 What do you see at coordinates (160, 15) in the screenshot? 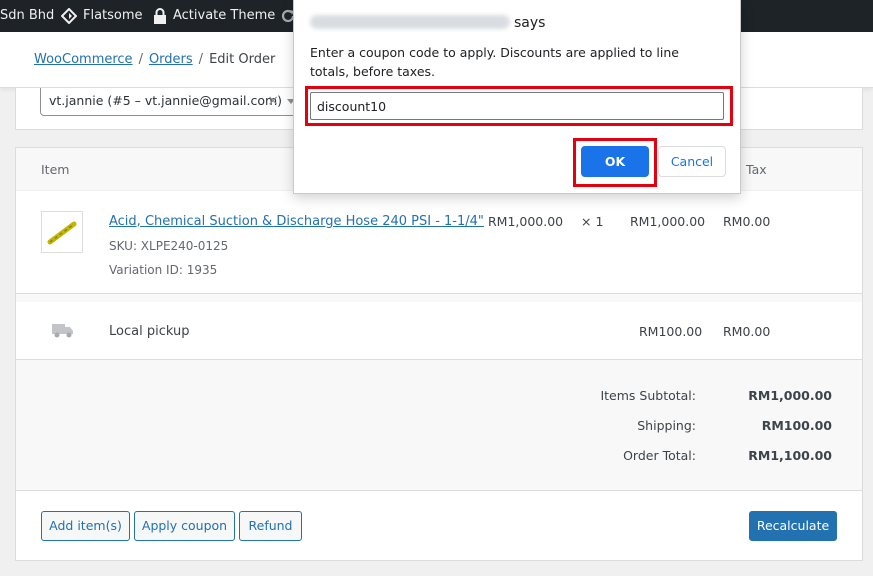
I see `lock-icon` at bounding box center [160, 15].